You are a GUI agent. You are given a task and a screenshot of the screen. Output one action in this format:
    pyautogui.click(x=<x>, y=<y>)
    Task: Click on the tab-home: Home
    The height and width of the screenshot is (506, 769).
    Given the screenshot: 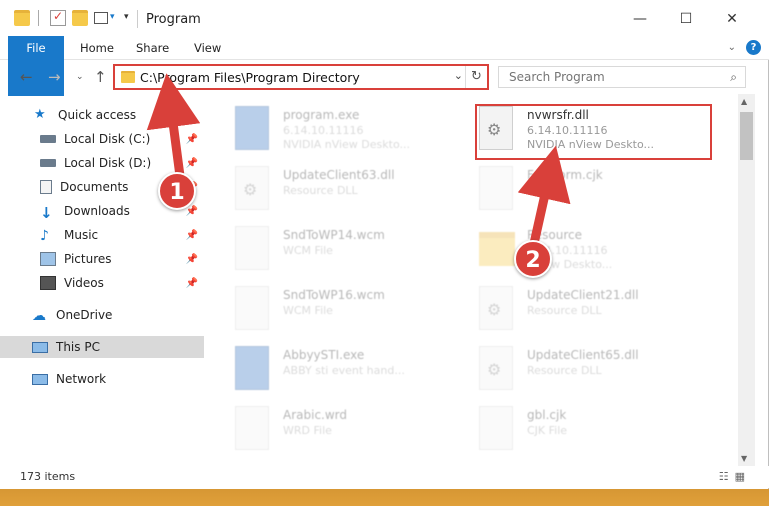 What is the action you would take?
    pyautogui.click(x=97, y=48)
    